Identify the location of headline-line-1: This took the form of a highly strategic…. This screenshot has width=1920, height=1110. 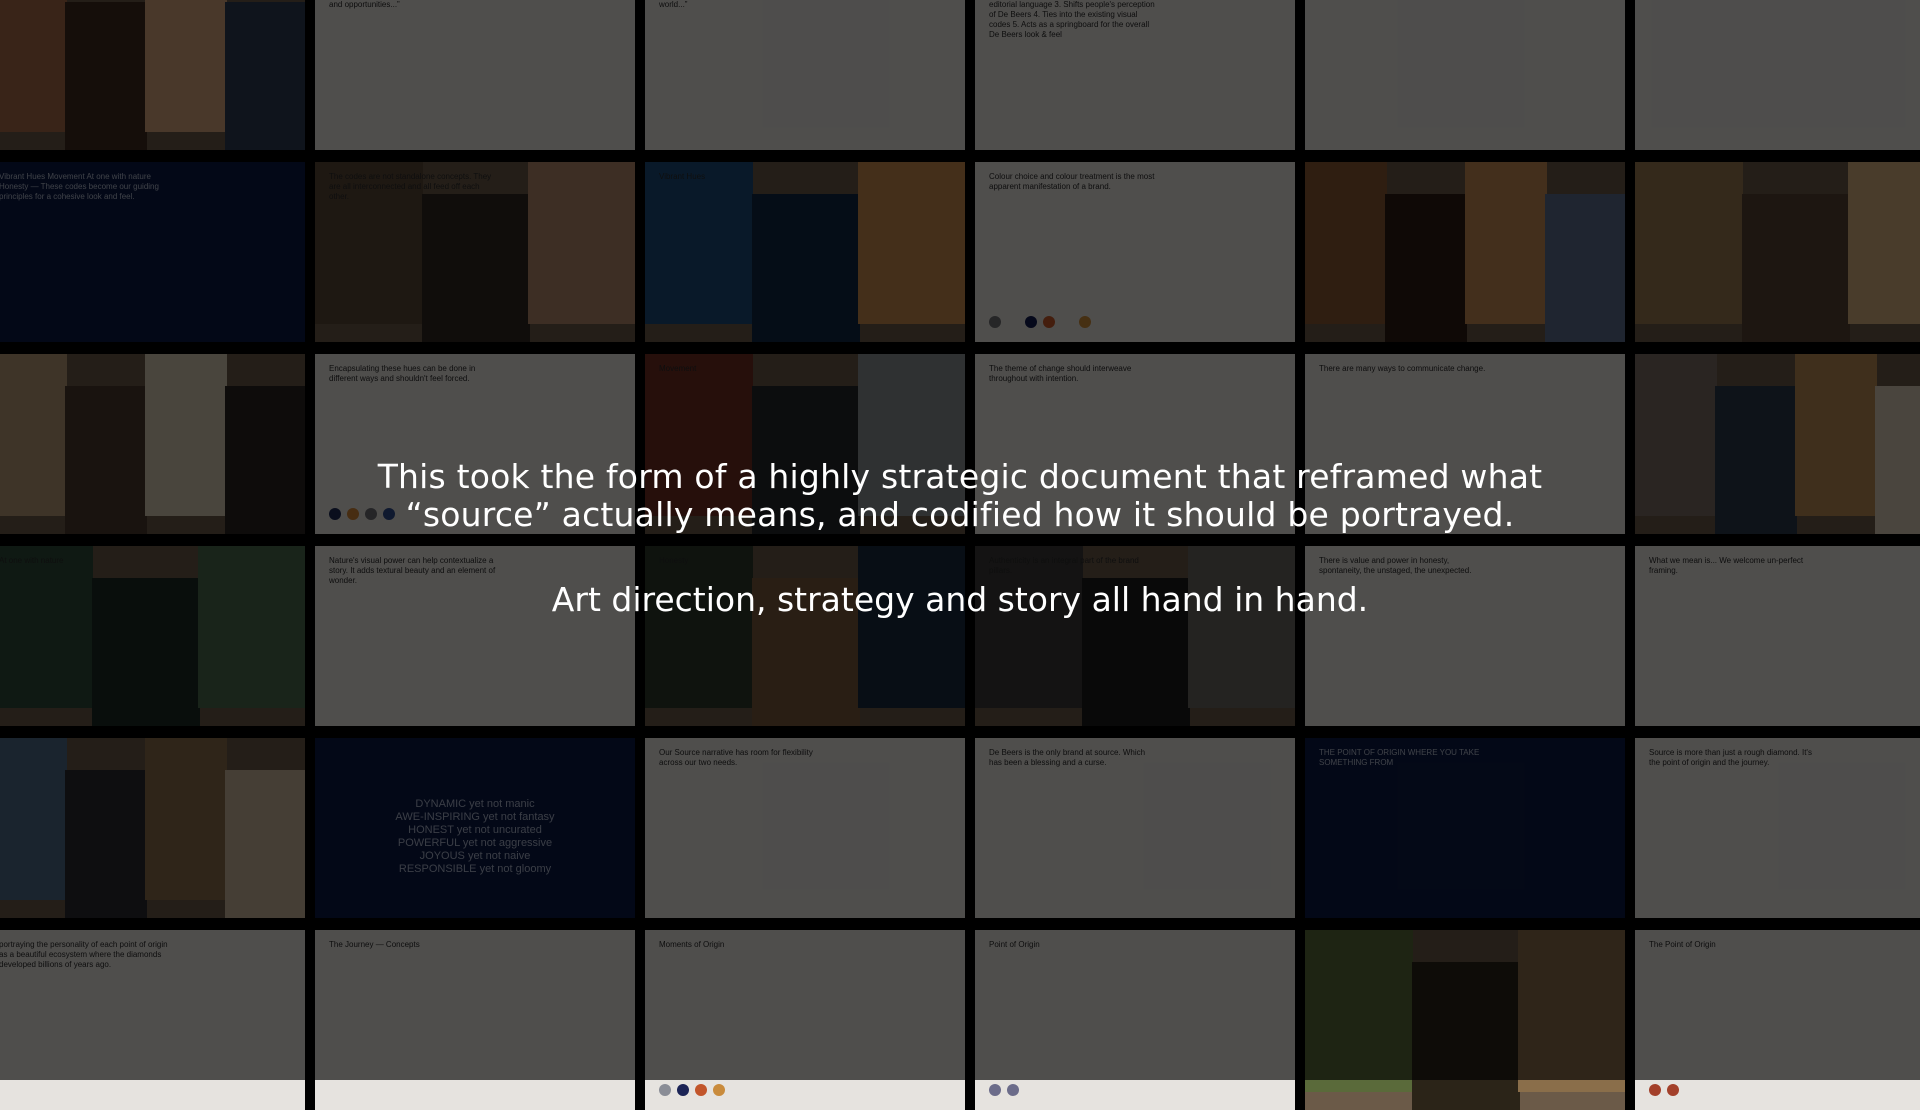
(960, 476).